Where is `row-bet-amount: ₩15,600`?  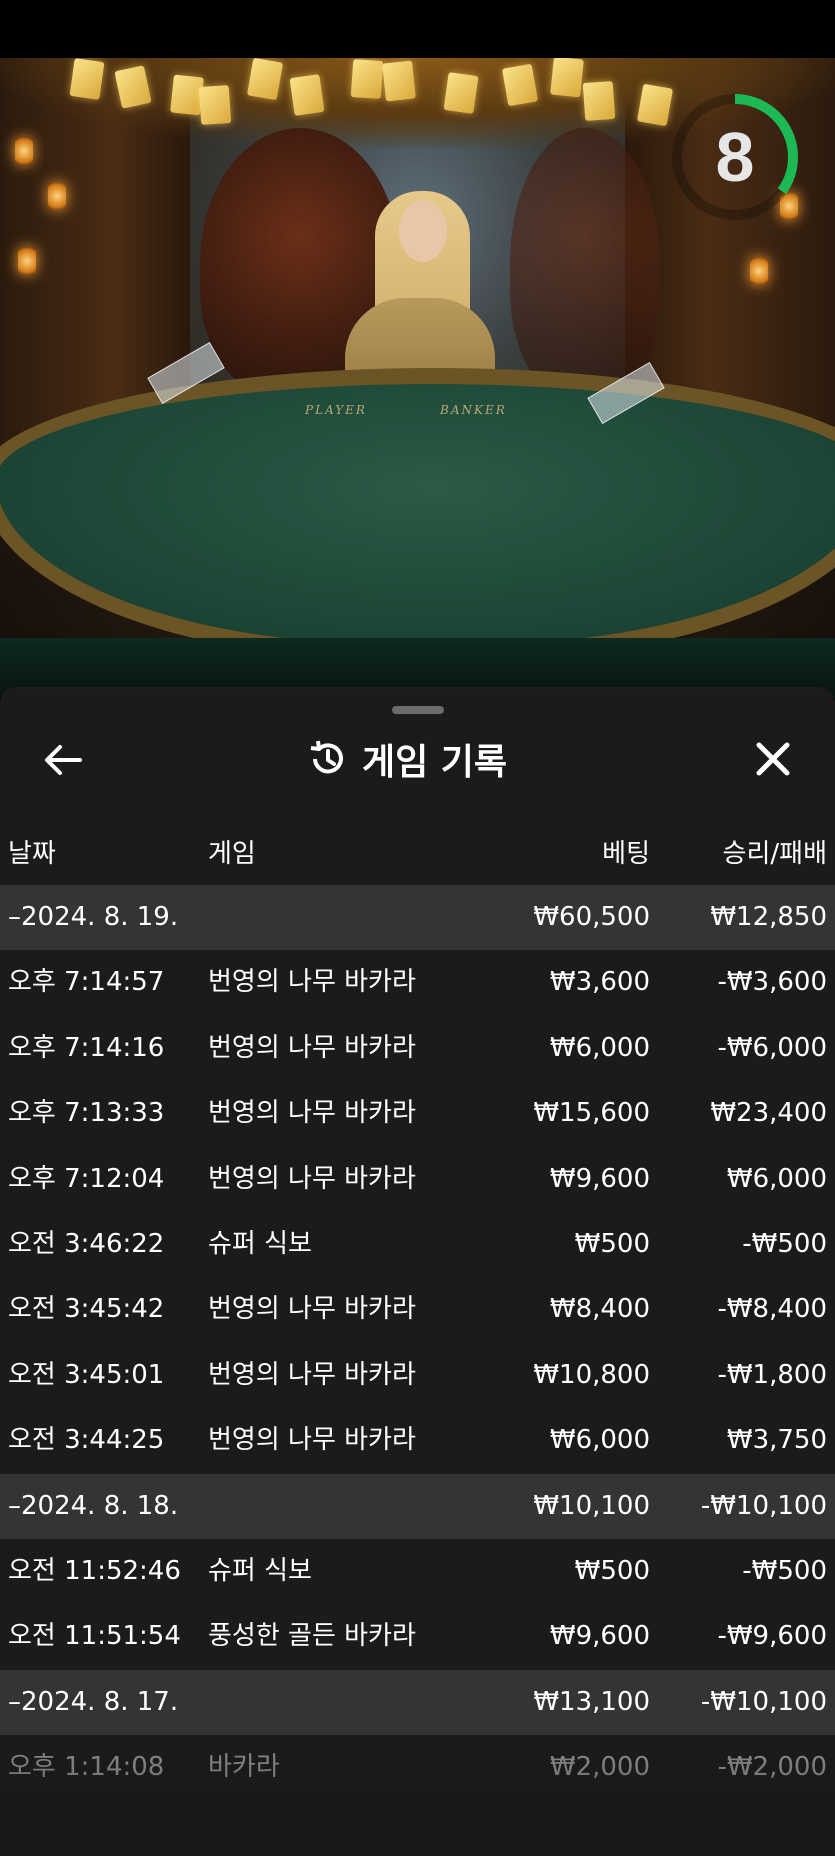 row-bet-amount: ₩15,600 is located at coordinates (591, 1113).